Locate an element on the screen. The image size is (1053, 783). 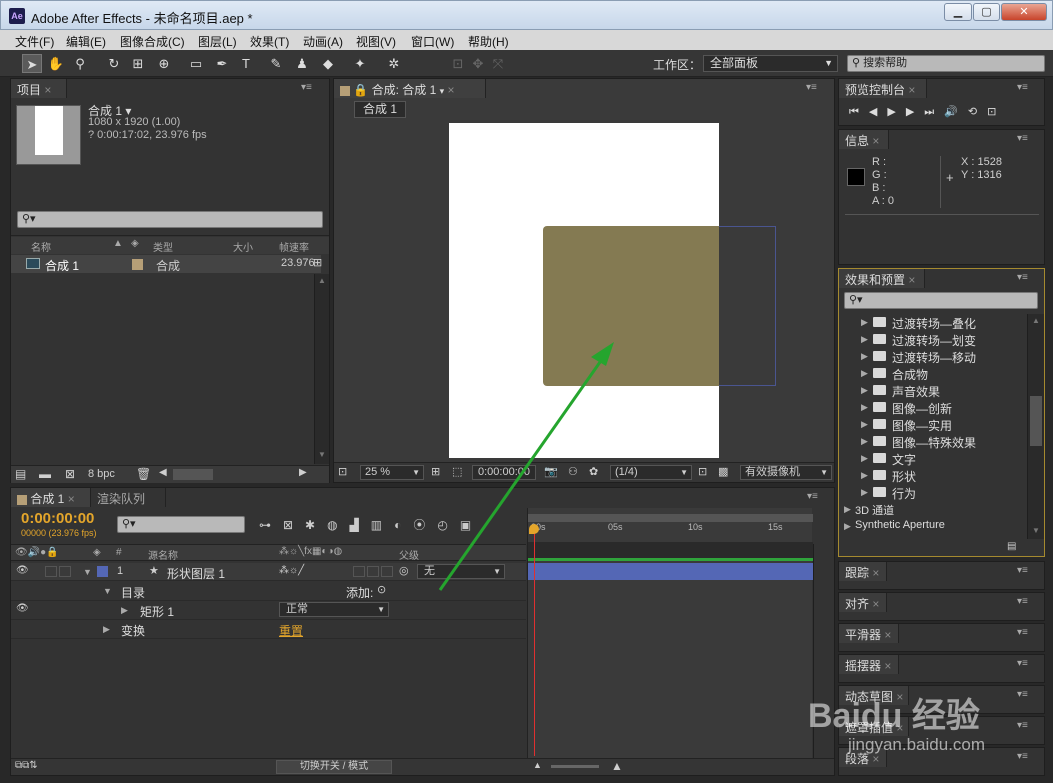
maximize-button: ▢ is located at coordinates (986, 12).